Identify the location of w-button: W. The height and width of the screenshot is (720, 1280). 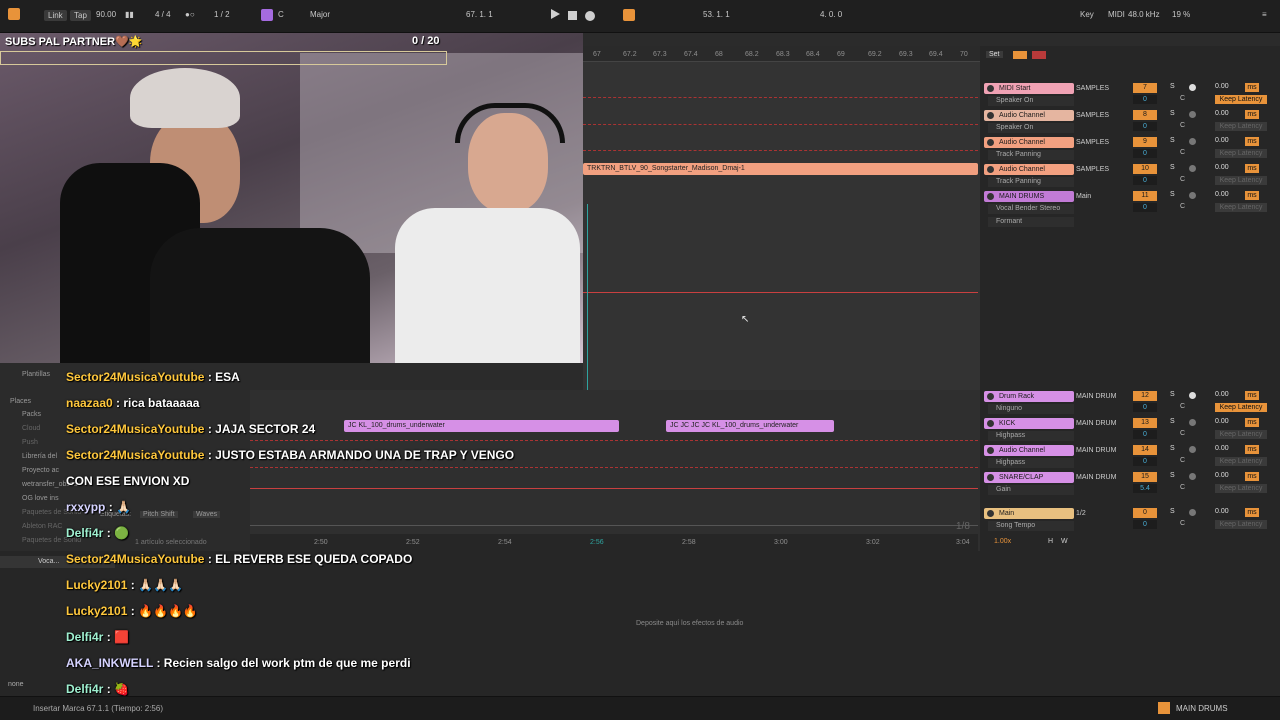
(1064, 541).